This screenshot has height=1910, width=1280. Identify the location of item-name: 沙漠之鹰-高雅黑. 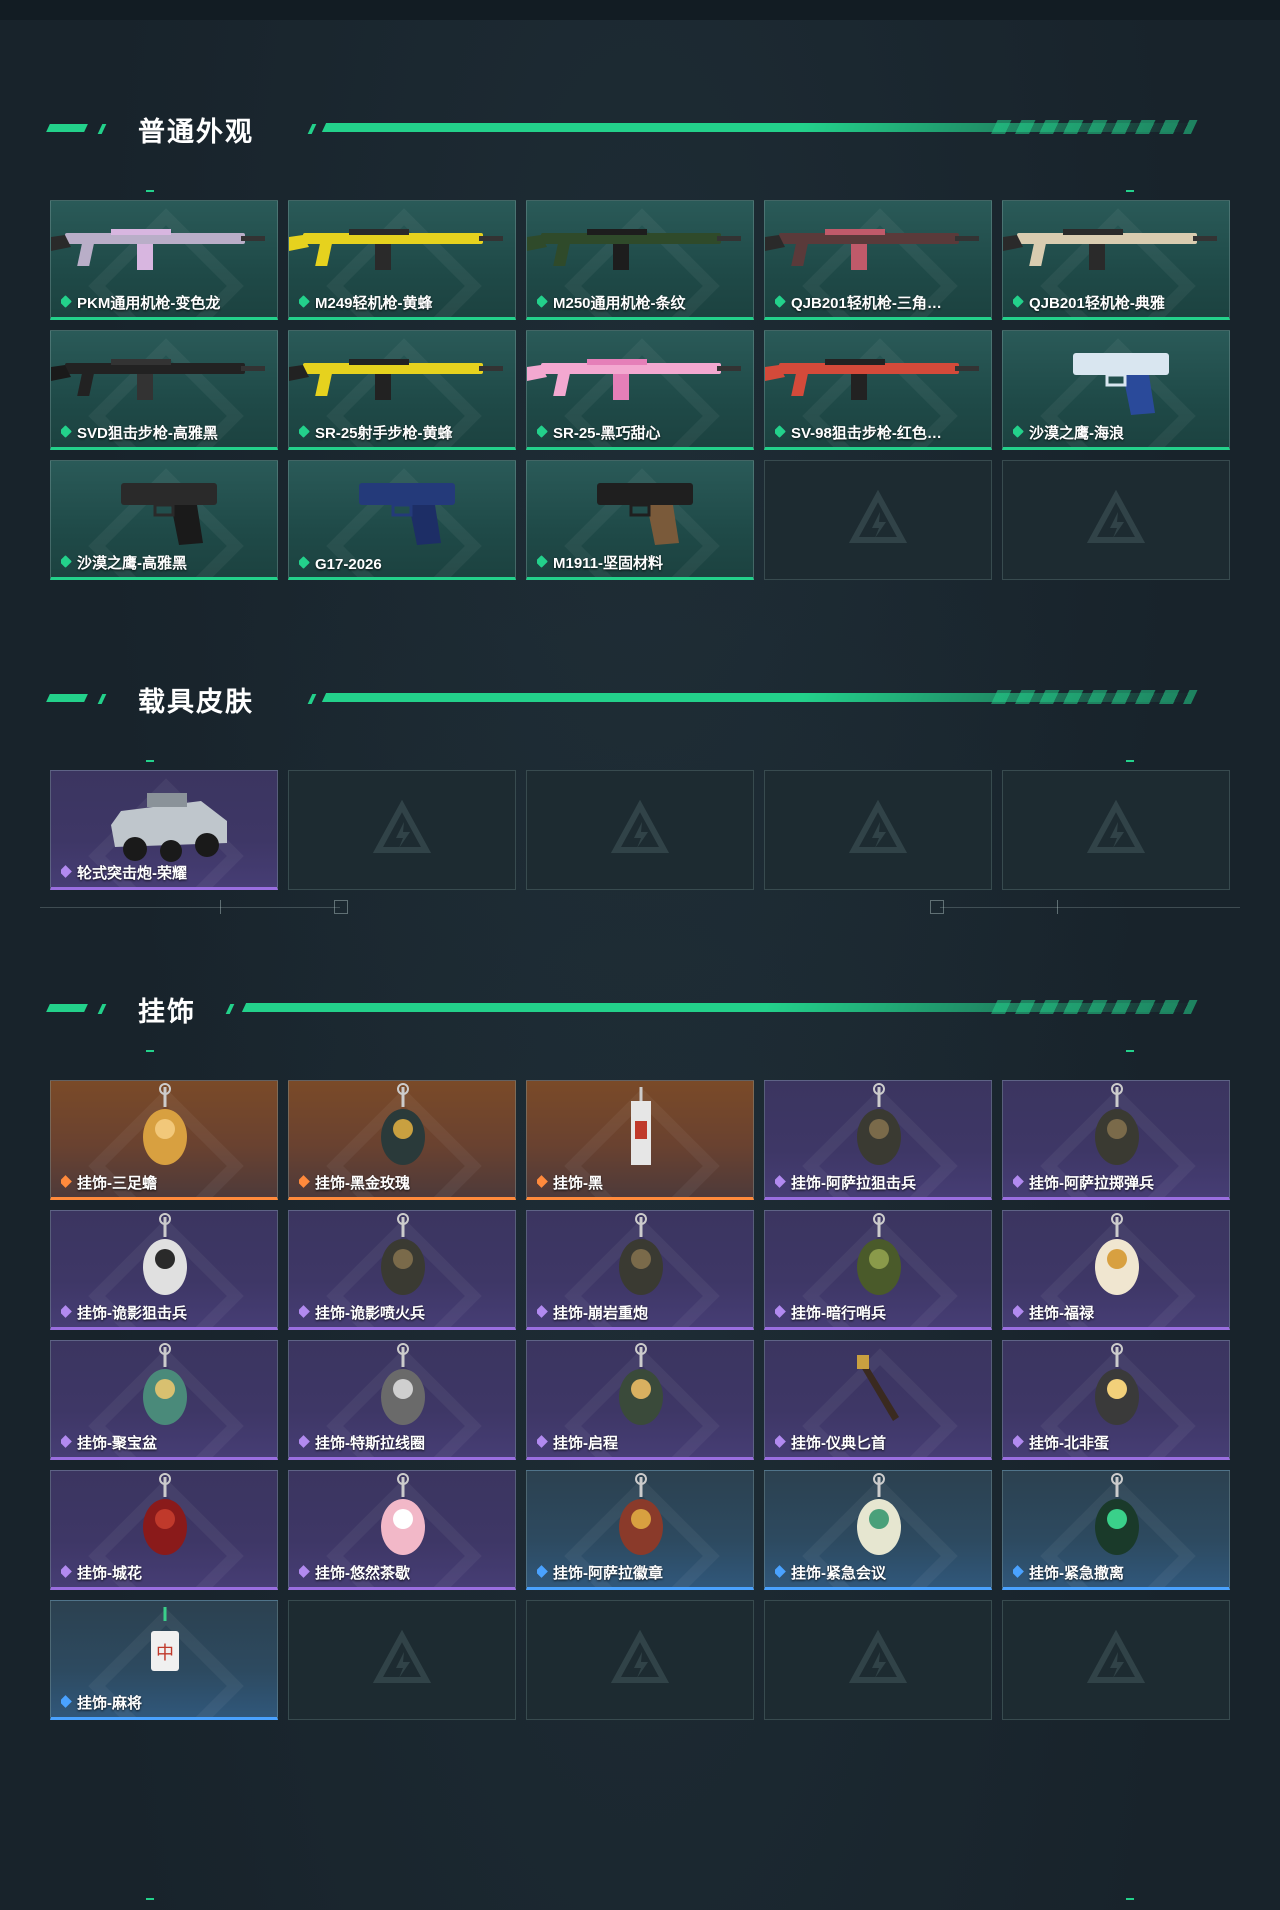
(132, 563).